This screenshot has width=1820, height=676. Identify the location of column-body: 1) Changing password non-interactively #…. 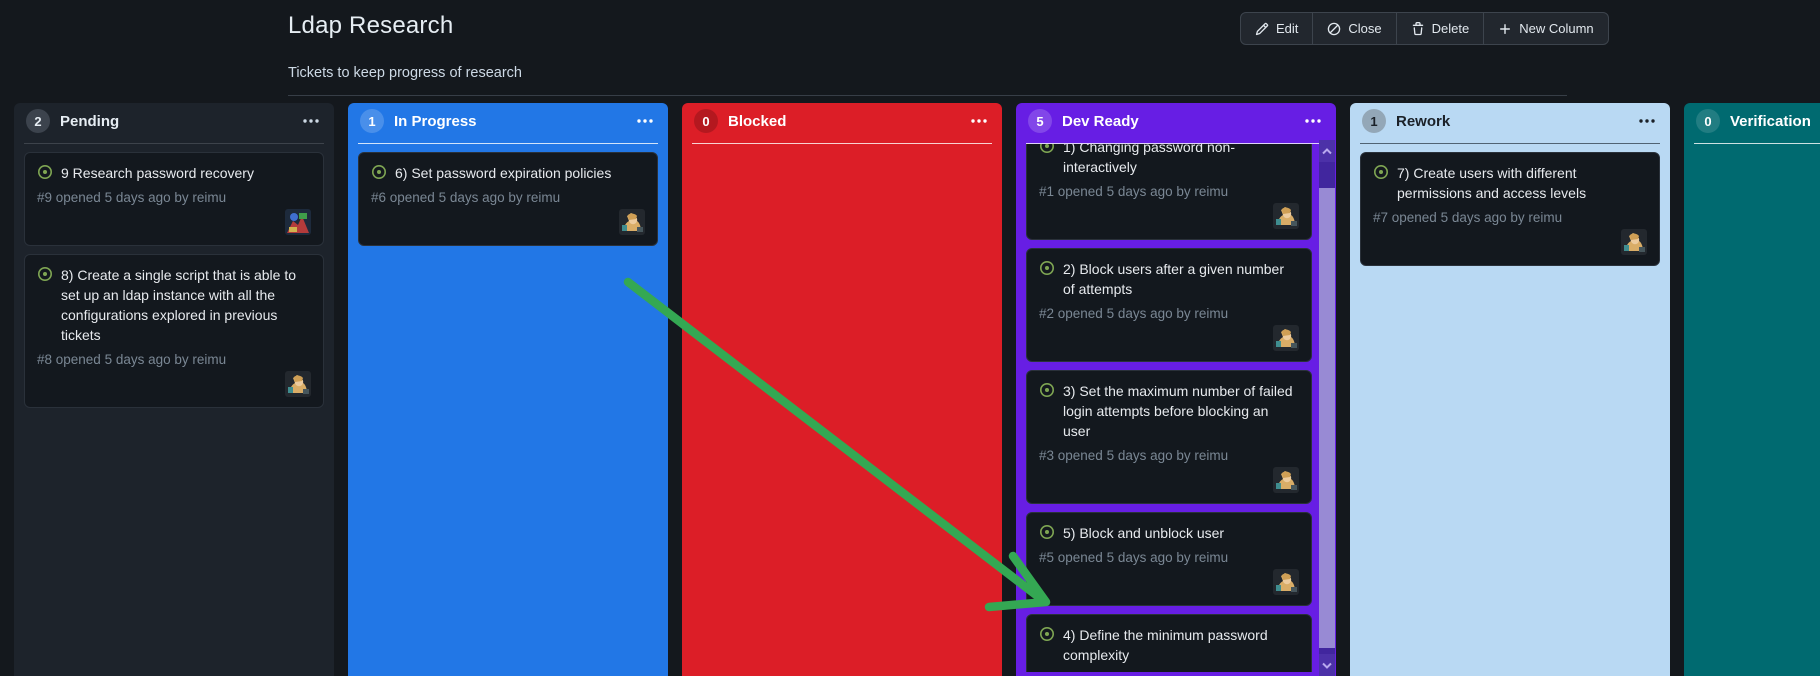
(1176, 408).